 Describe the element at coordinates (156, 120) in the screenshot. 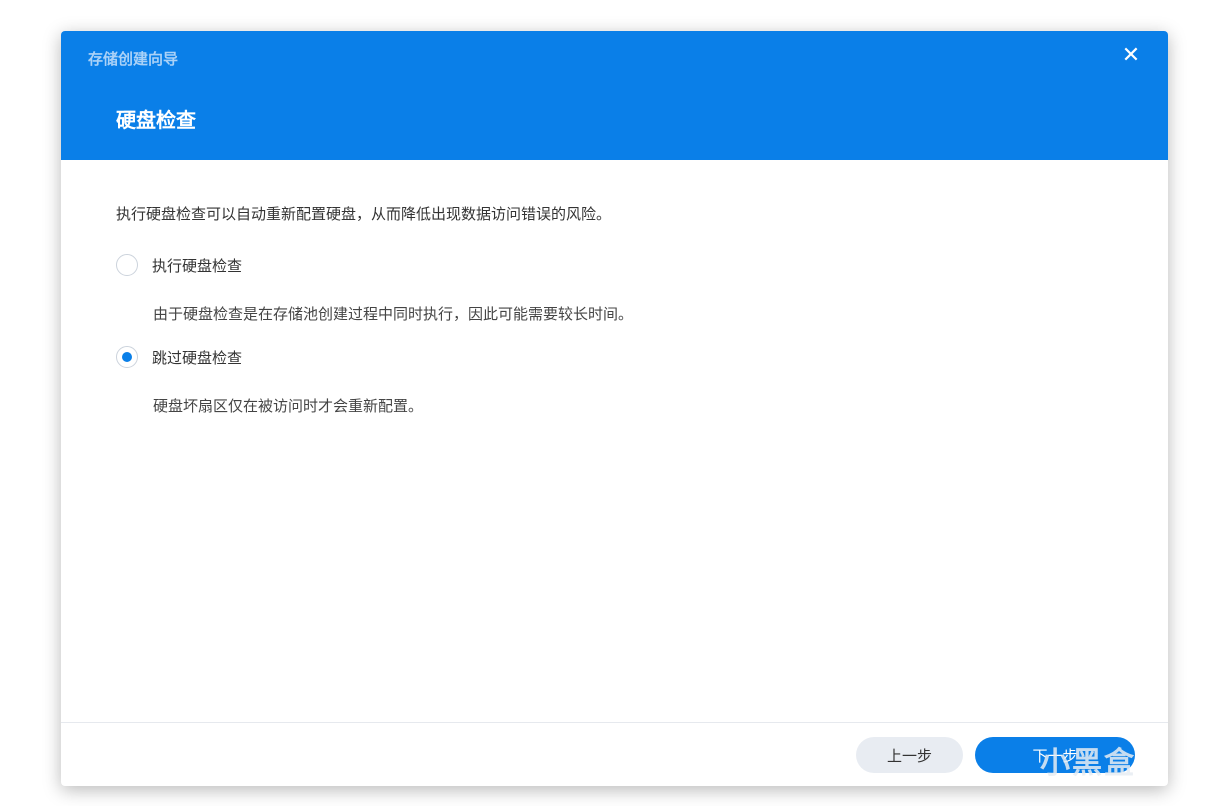

I see `step-title: 硬盘检查` at that location.